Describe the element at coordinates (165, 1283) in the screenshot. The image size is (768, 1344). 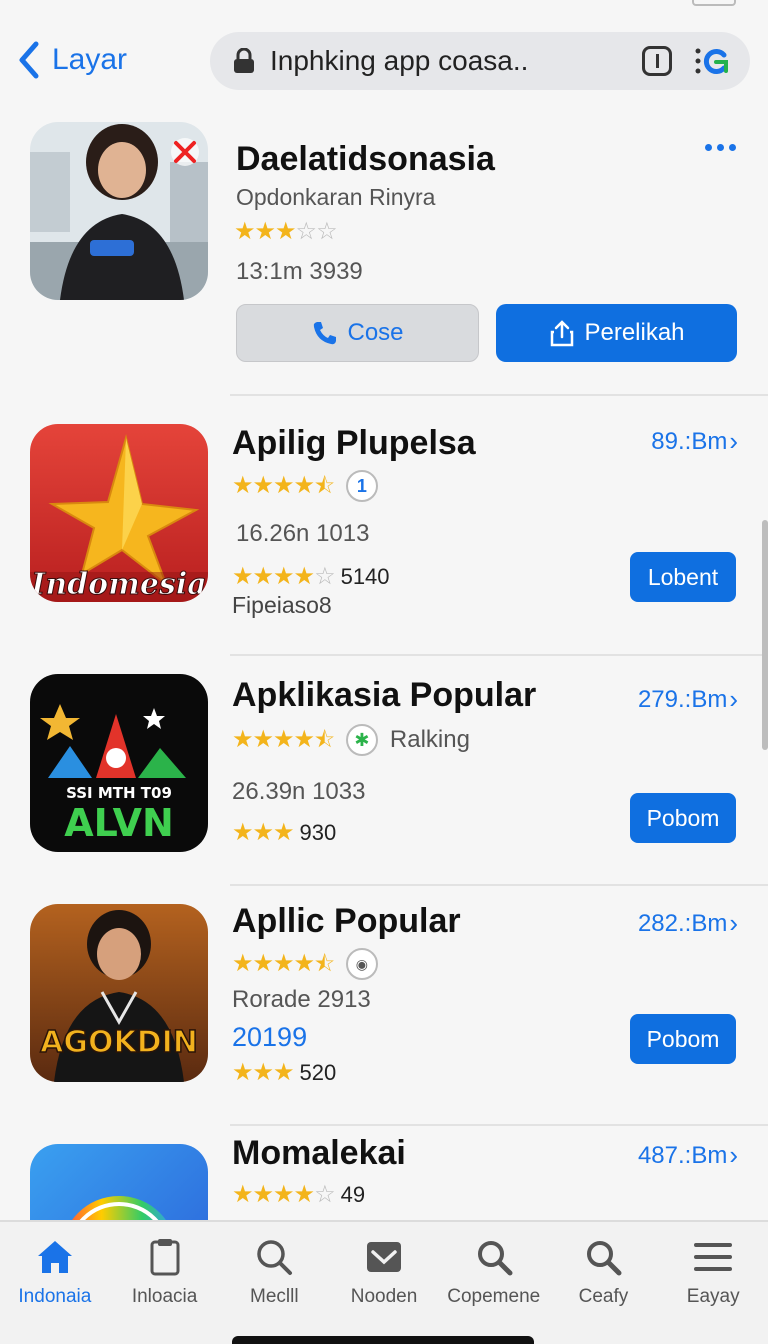
I see `tab-inloacia: Inloacia` at that location.